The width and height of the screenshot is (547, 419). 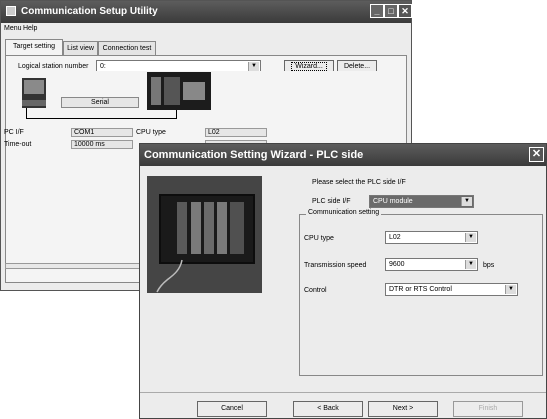 I want to click on menu-menu: Menu, so click(x=13, y=28).